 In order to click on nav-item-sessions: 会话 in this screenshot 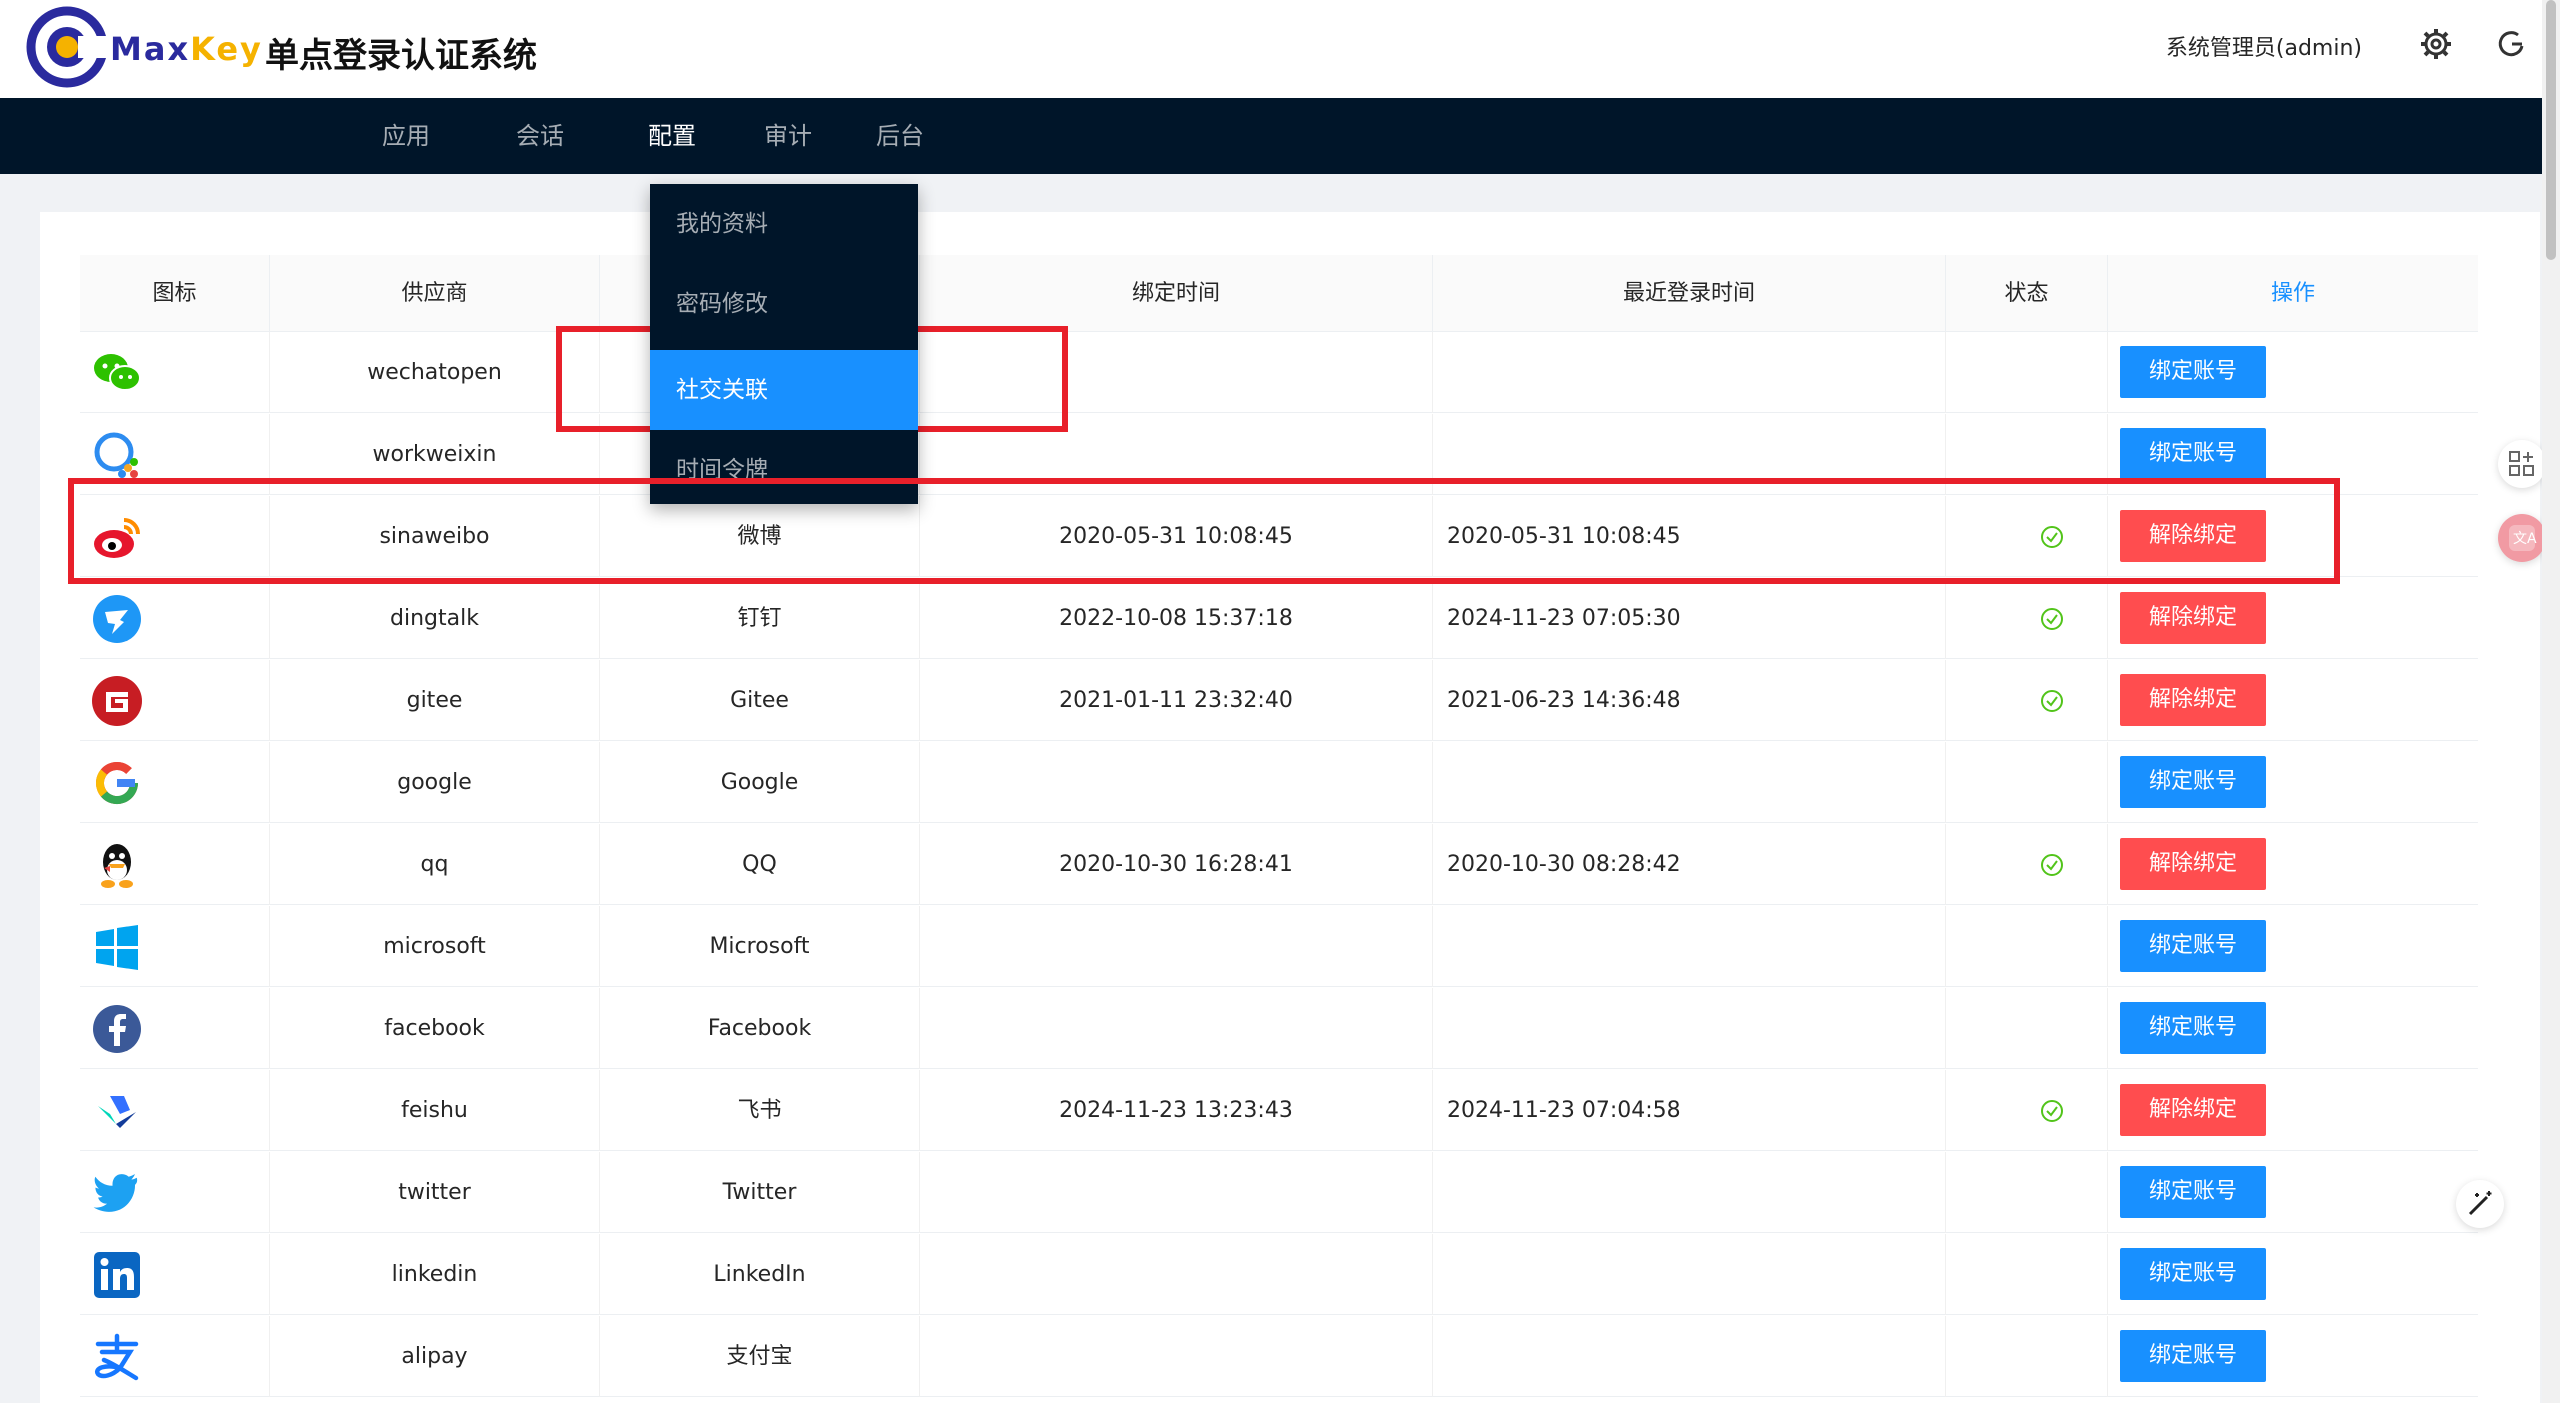, I will do `click(540, 136)`.